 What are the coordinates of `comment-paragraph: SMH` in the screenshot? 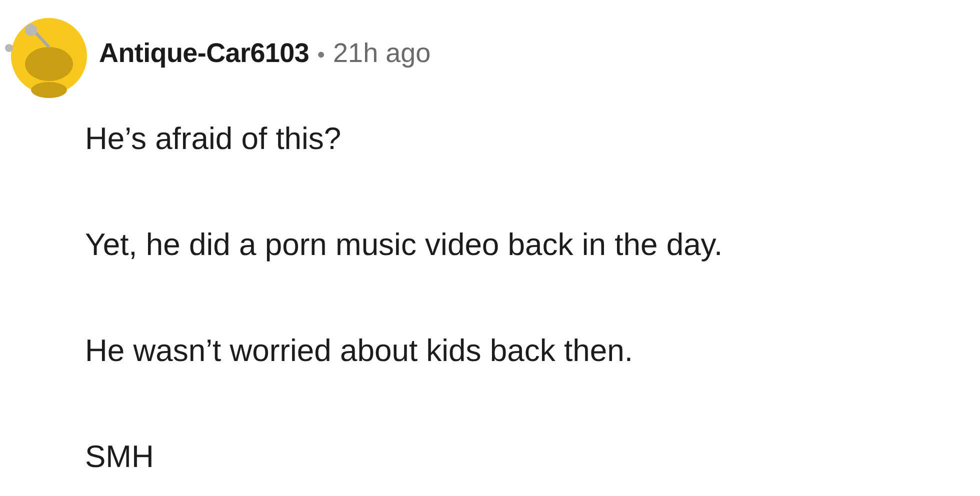 It's located at (120, 457).